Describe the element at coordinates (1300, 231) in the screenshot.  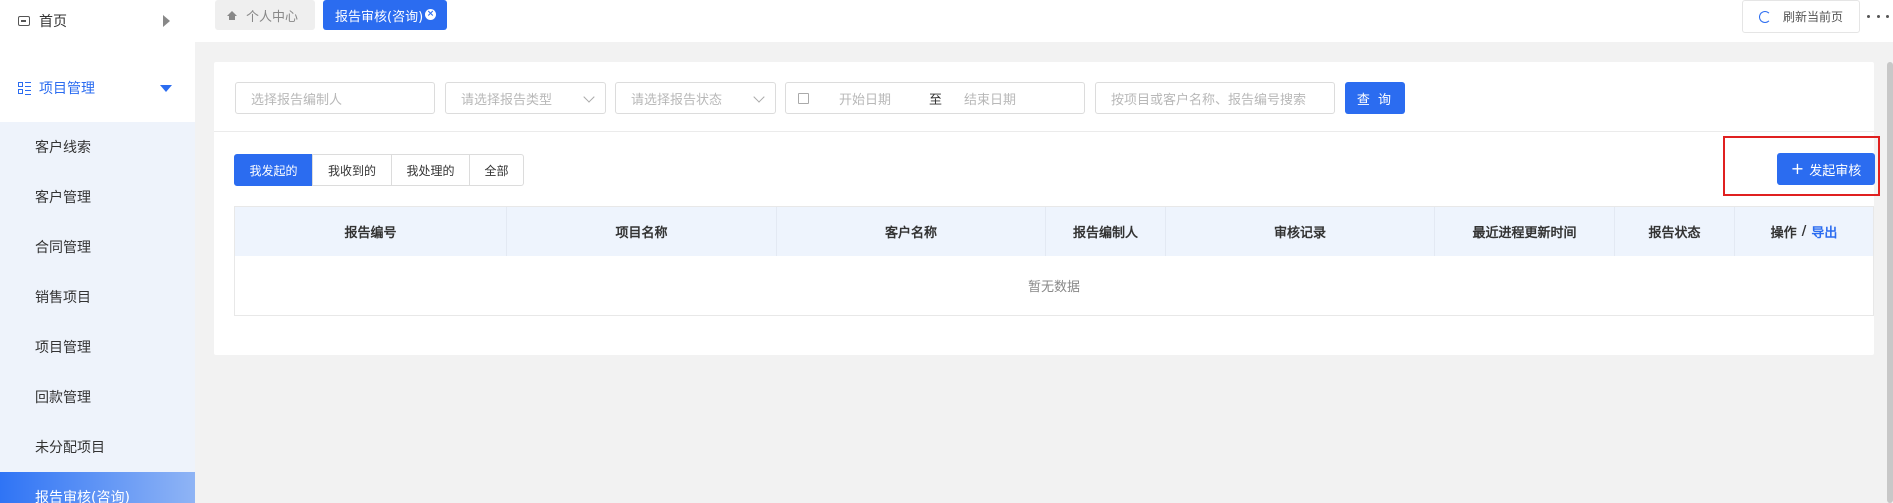
I see `column-header-review-record: 审核记录` at that location.